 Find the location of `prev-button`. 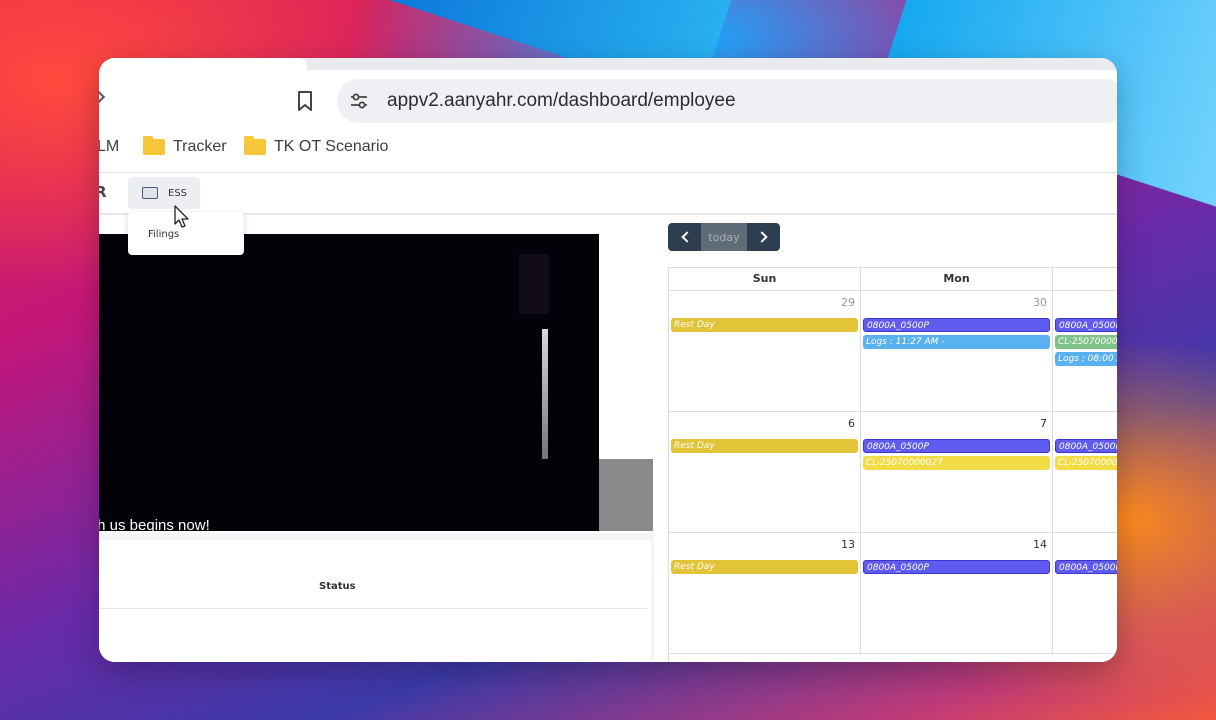

prev-button is located at coordinates (684, 237).